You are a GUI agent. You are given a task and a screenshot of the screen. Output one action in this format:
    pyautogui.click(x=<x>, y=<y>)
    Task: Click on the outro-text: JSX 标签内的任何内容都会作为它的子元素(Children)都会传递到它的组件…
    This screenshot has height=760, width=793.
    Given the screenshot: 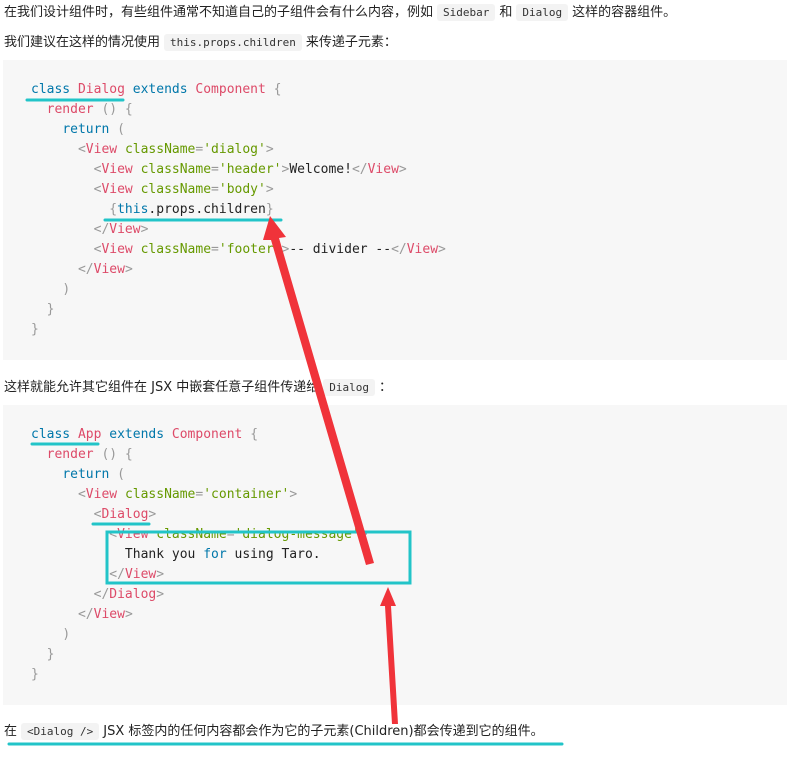 What is the action you would take?
    pyautogui.click(x=323, y=731)
    